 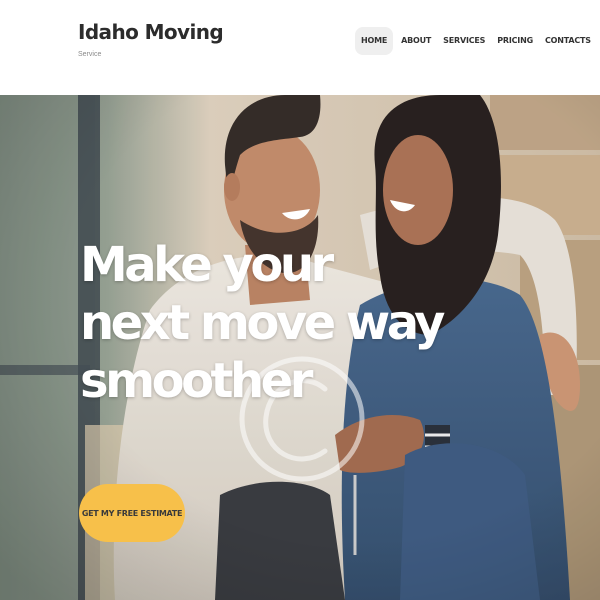 What do you see at coordinates (464, 41) in the screenshot?
I see `nav-item-services: SERVICES` at bounding box center [464, 41].